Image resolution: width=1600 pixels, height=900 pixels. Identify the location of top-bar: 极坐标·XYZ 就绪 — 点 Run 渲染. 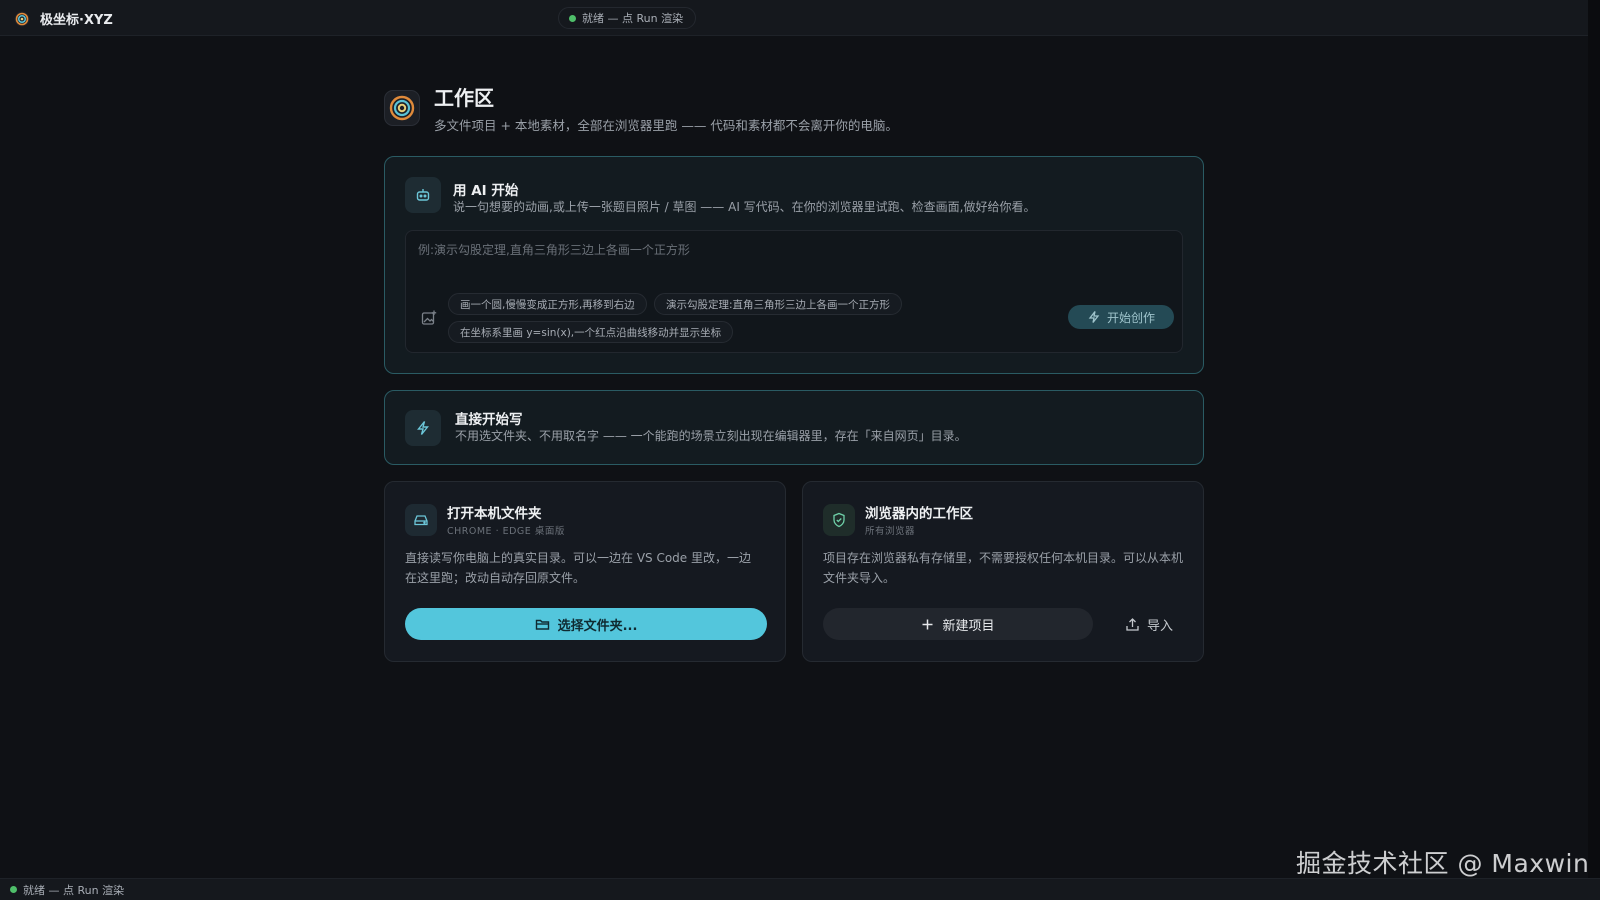
(794, 18).